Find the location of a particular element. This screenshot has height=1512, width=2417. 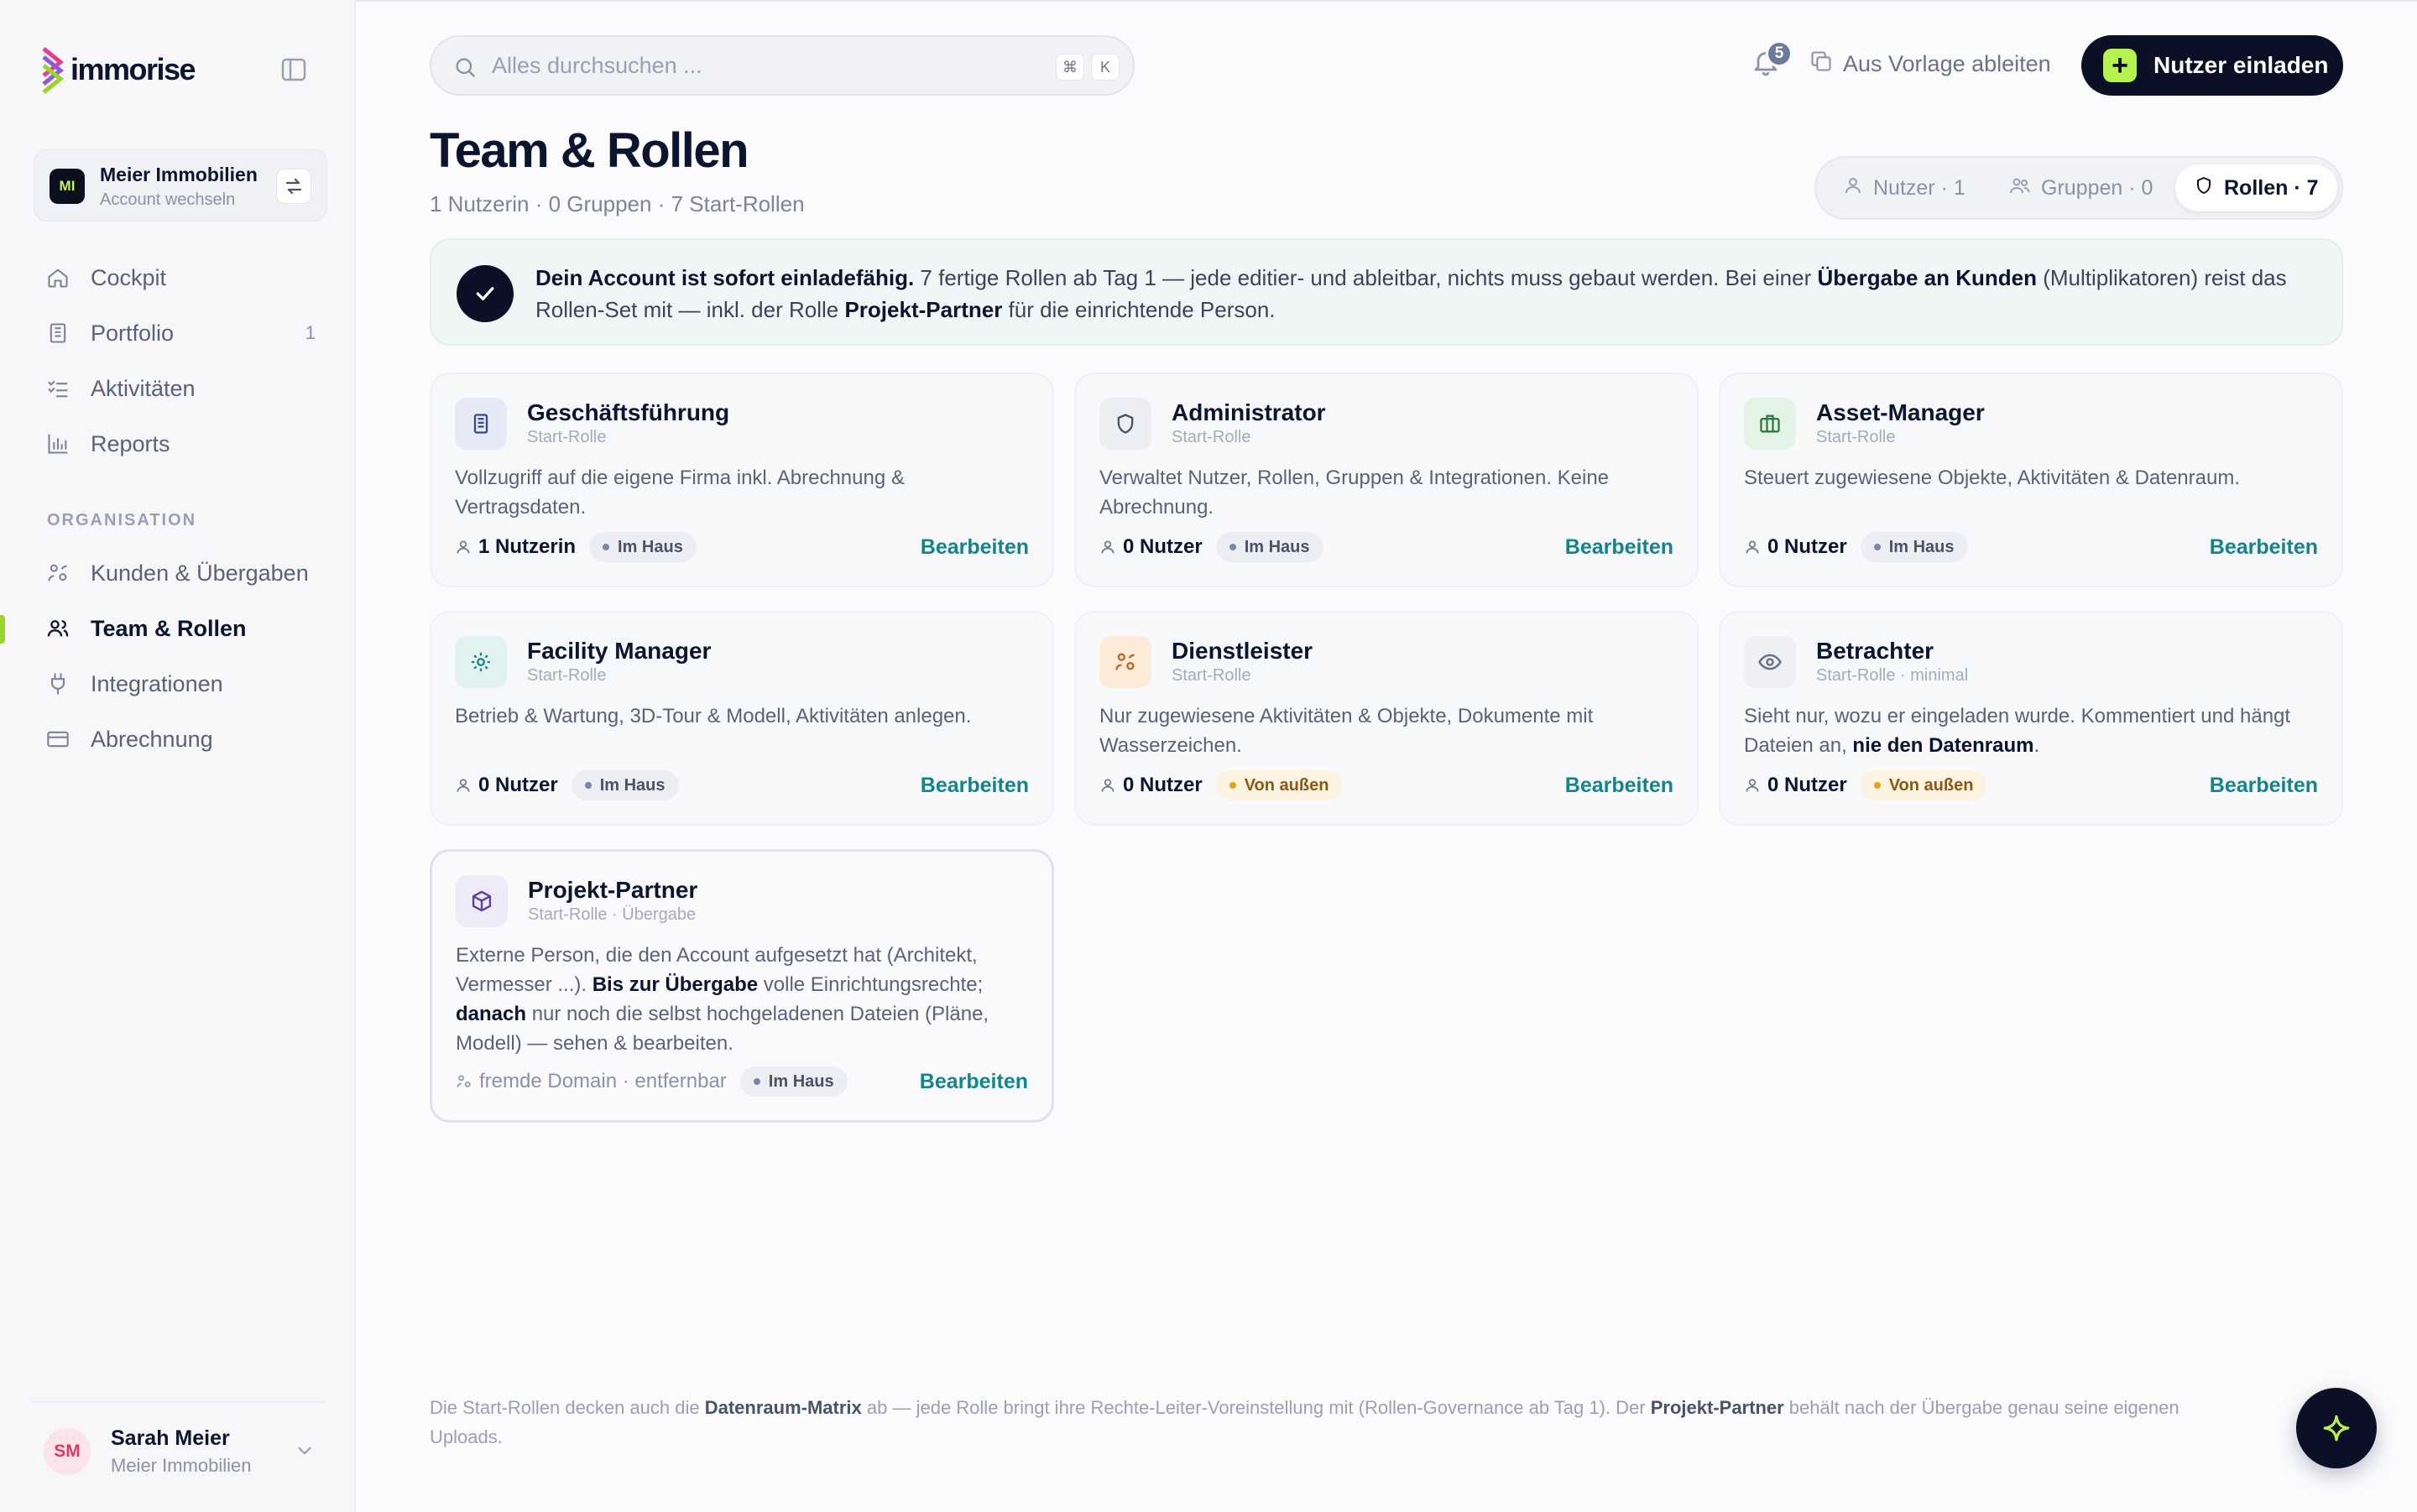

ai-assistant-button is located at coordinates (2336, 1428).